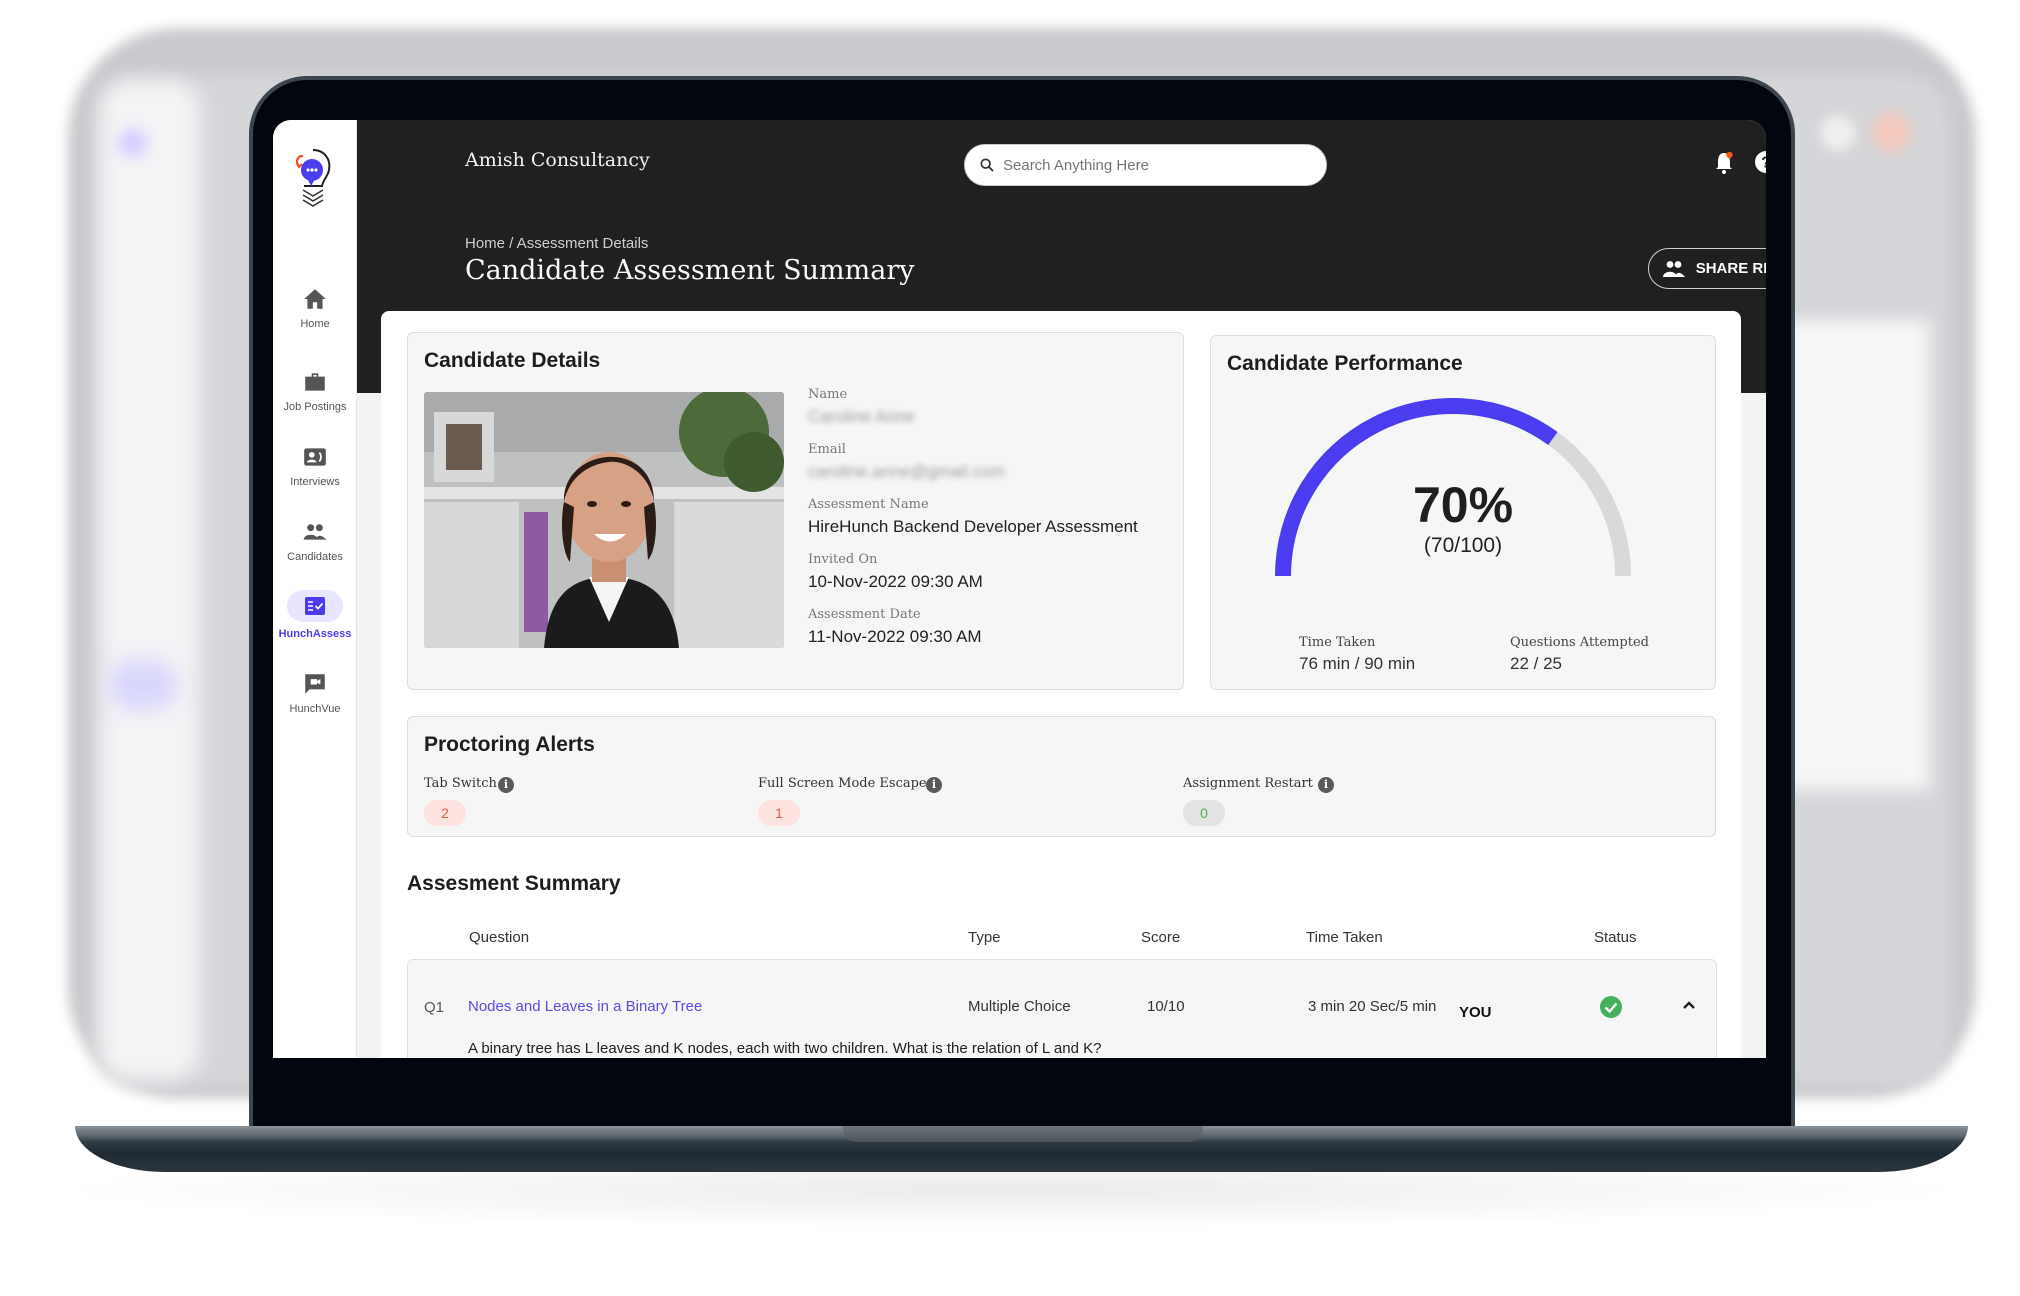 The width and height of the screenshot is (2020, 1296). I want to click on background-sidebar-blurred, so click(150, 580).